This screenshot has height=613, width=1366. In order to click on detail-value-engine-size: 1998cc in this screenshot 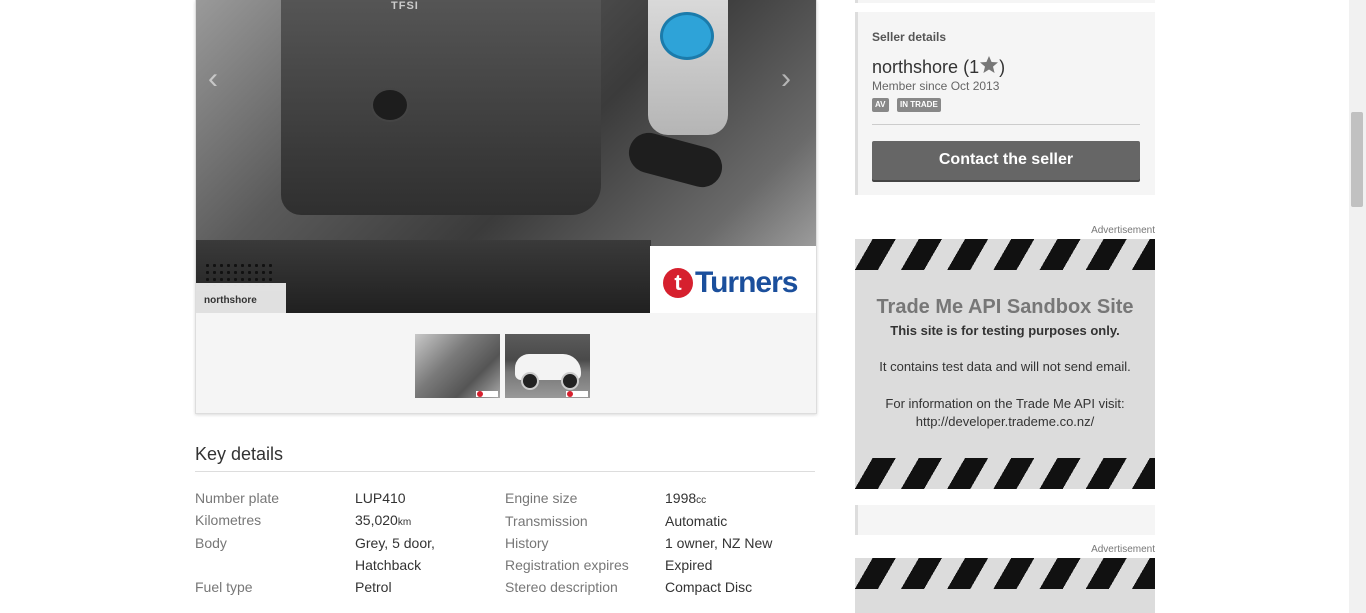, I will do `click(685, 498)`.